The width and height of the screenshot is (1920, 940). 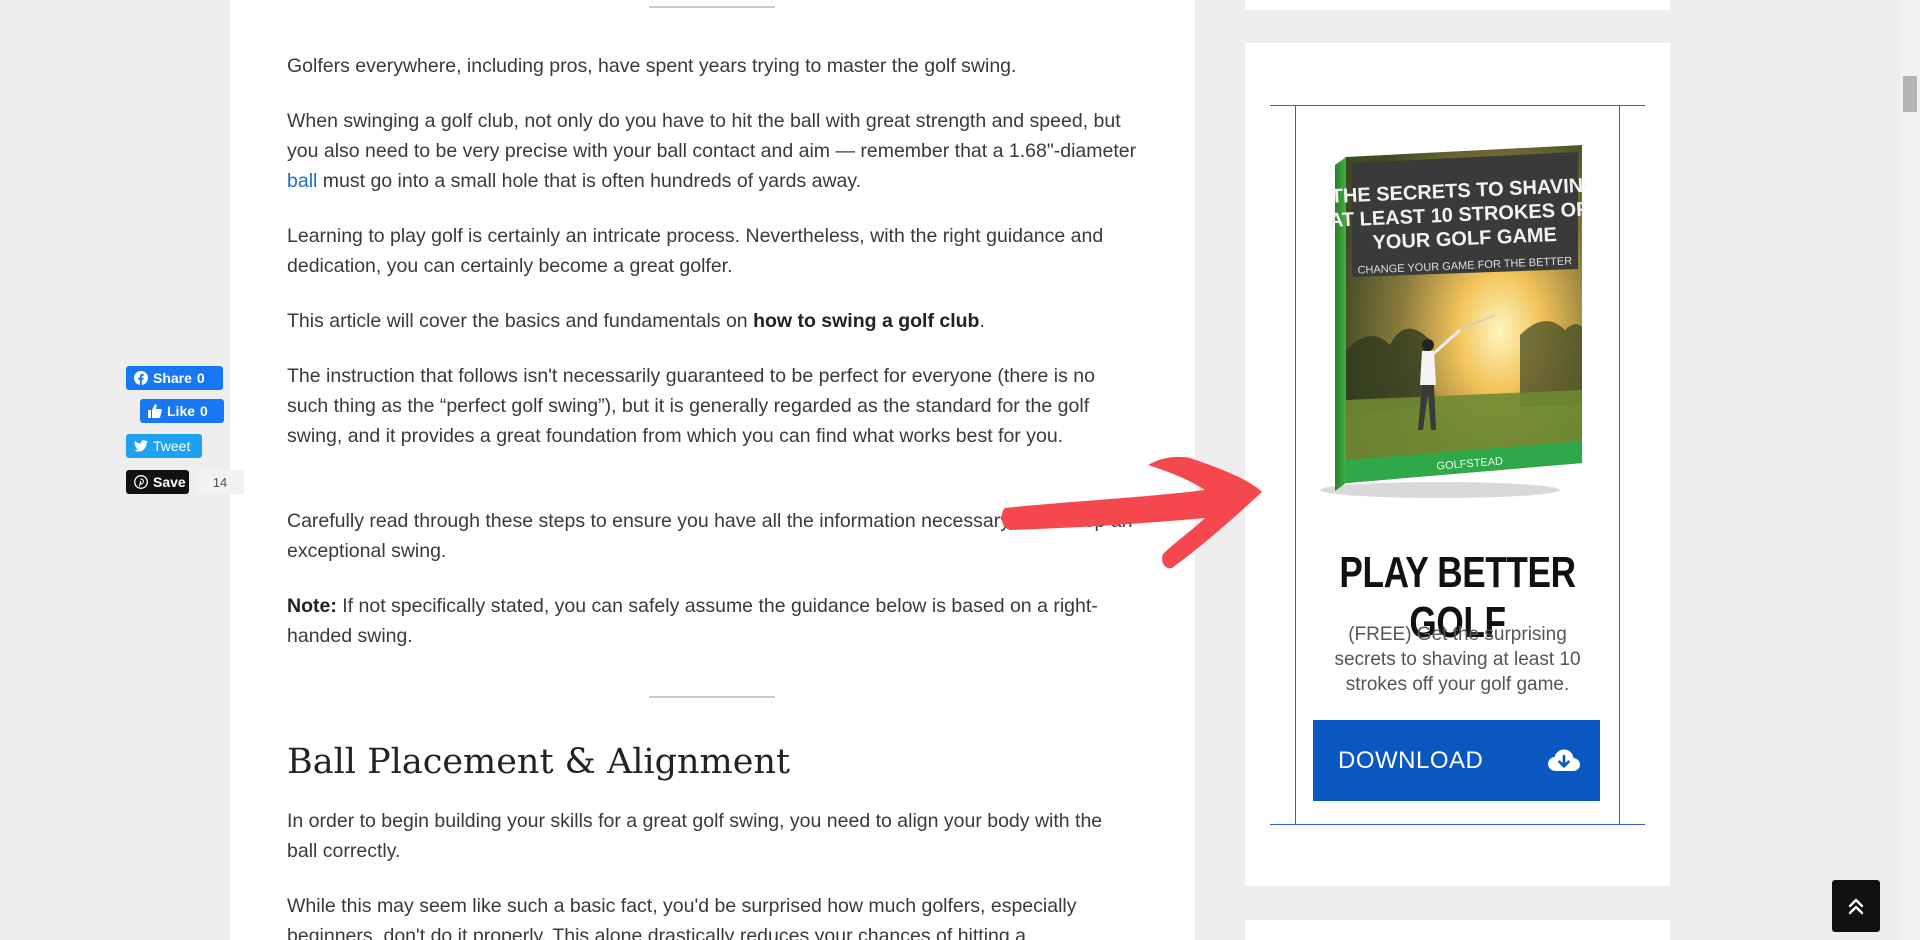 I want to click on share-count: 0, so click(x=200, y=378).